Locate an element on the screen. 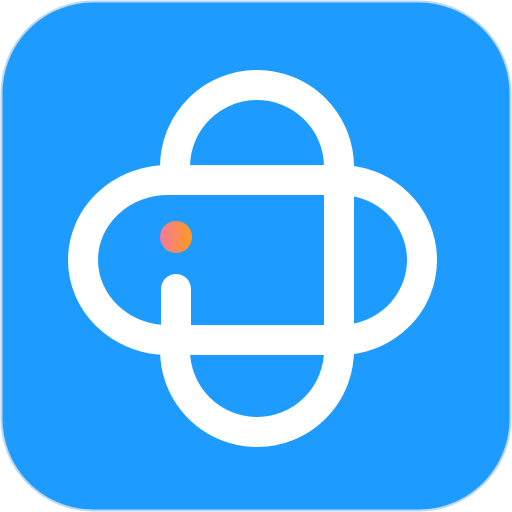 Image resolution: width=512 pixels, height=512 pixels. logo-i-dot is located at coordinates (176, 237).